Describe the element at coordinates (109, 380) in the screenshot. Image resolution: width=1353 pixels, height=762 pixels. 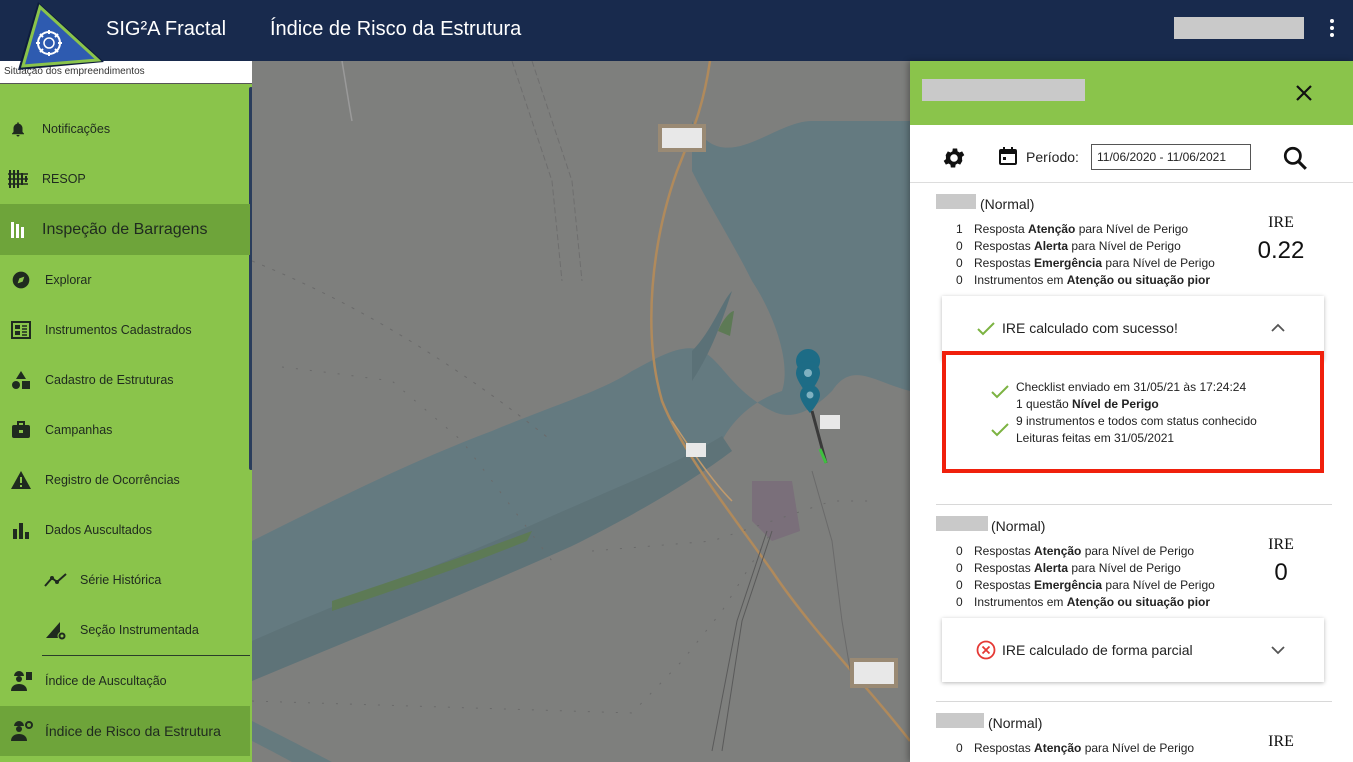
I see `sidebar-item-label: Cadastro de Estruturas` at that location.